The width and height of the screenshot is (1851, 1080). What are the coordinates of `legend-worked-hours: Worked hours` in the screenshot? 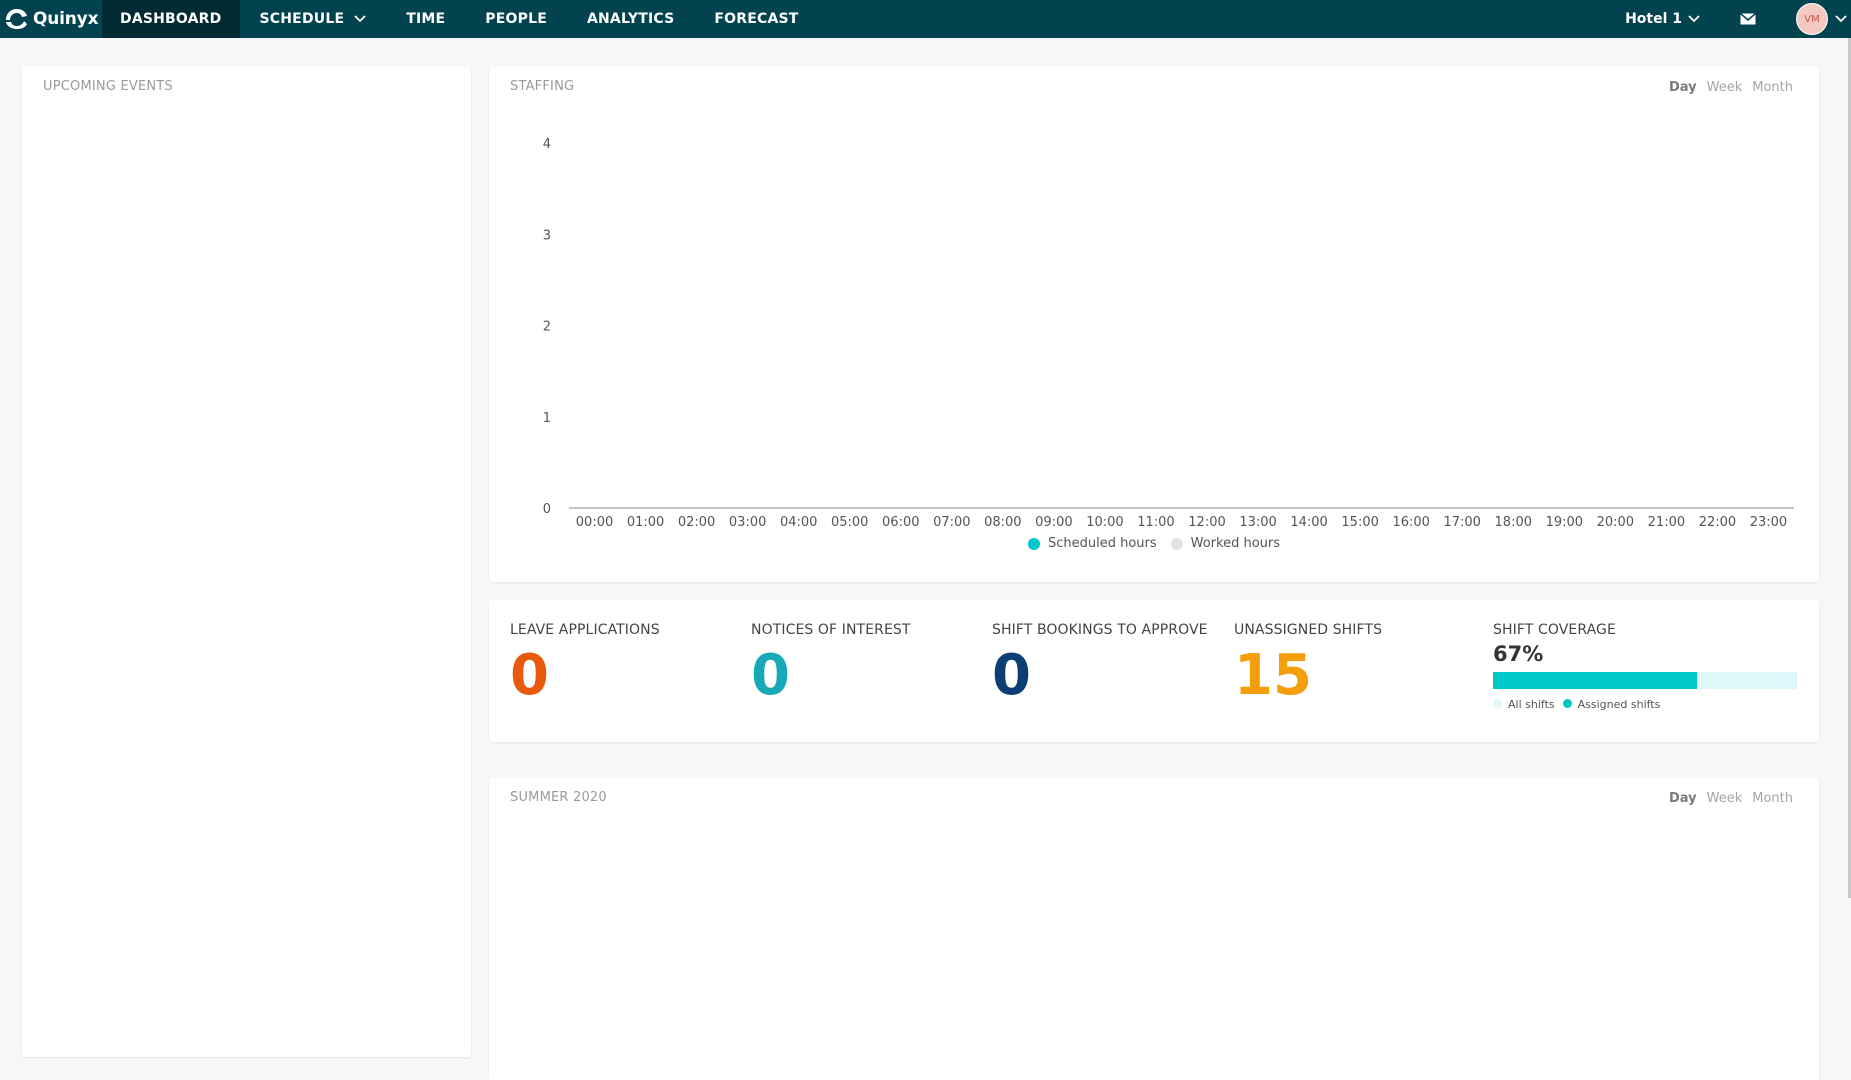 It's located at (1225, 543).